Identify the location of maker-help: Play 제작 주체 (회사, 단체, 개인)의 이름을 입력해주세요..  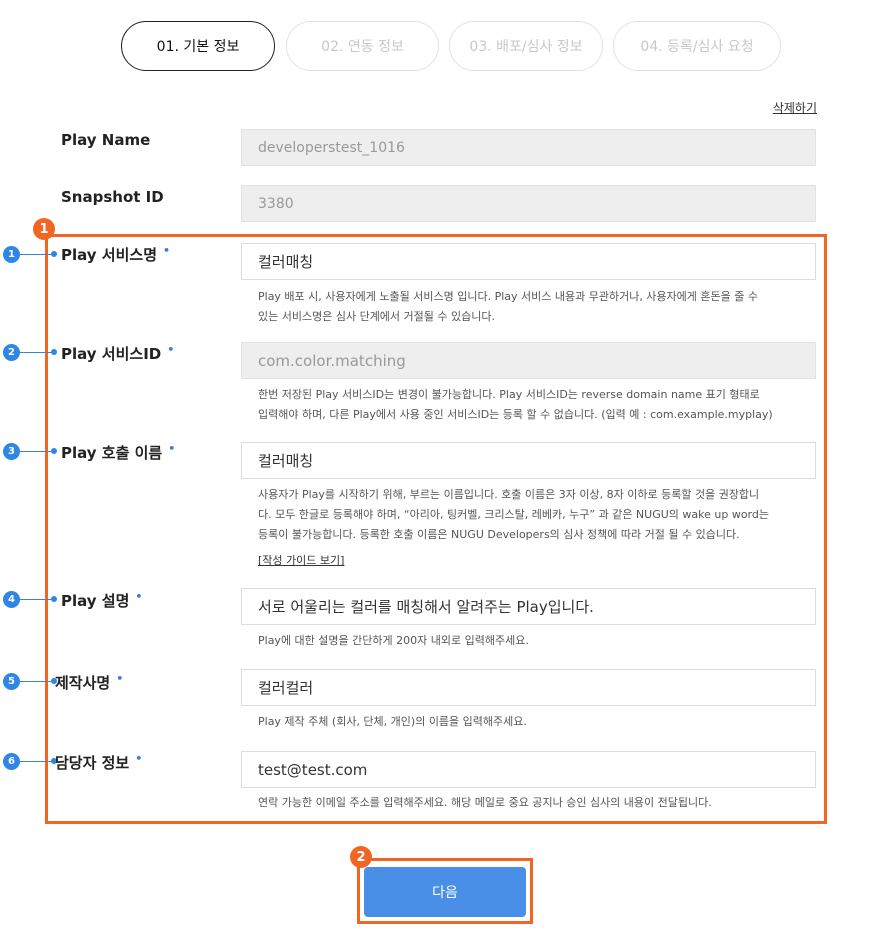
(392, 721).